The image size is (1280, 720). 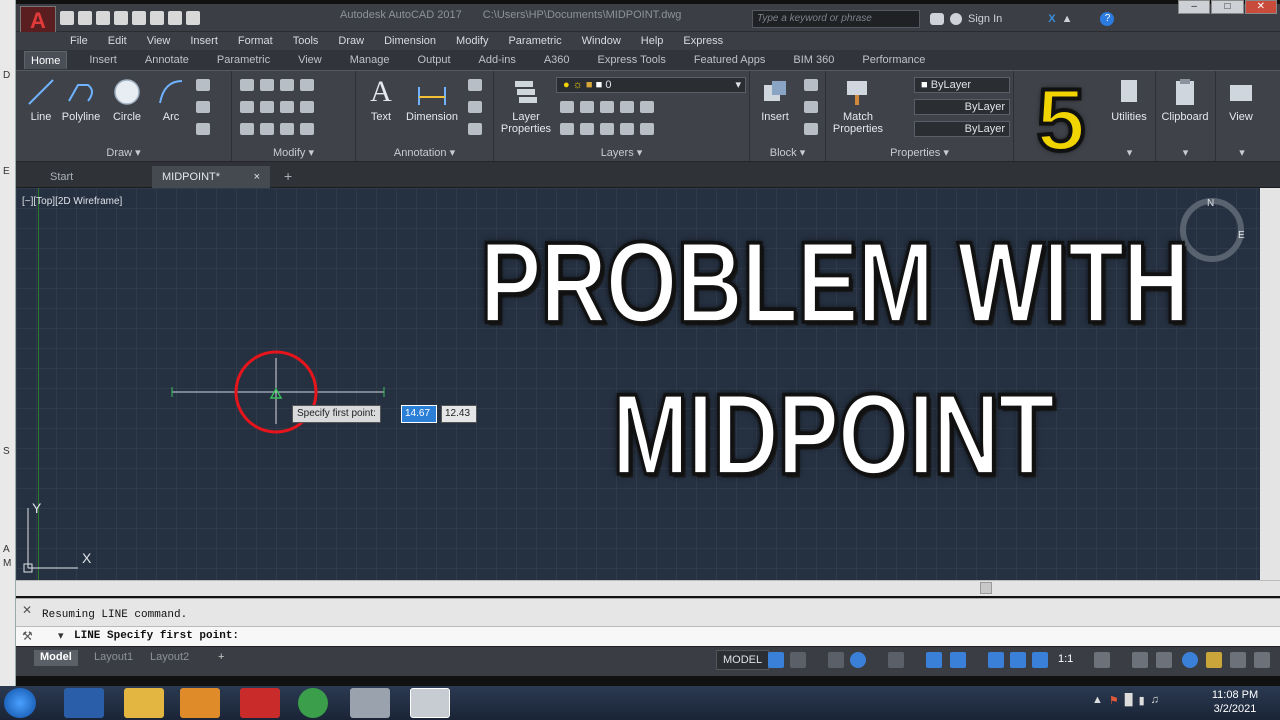 What do you see at coordinates (475, 107) in the screenshot?
I see `linear-icon` at bounding box center [475, 107].